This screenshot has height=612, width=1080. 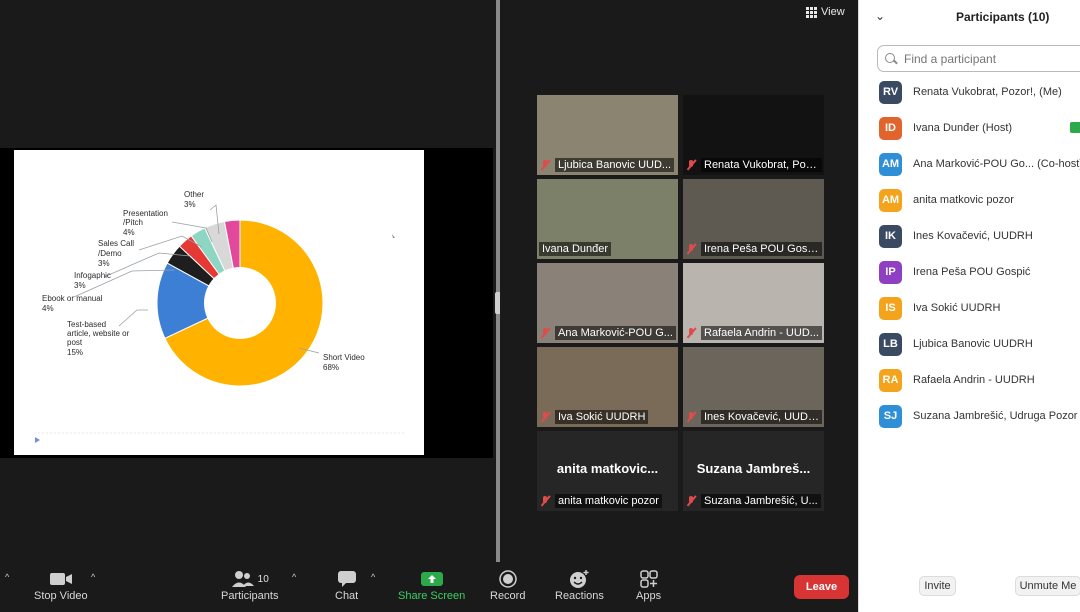 I want to click on chat-button: Chat, so click(x=346, y=585).